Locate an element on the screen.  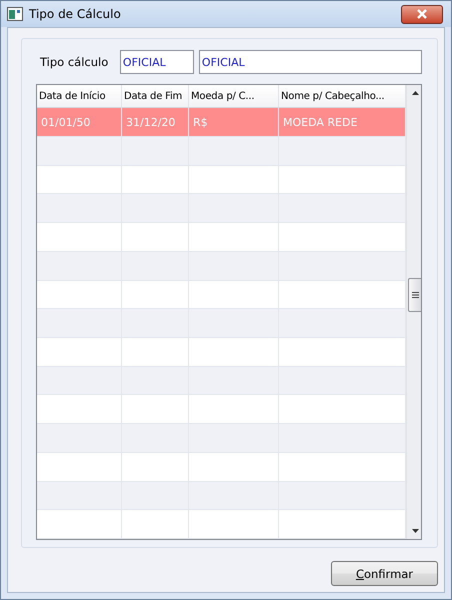
code-field: OFICIAL is located at coordinates (157, 62).